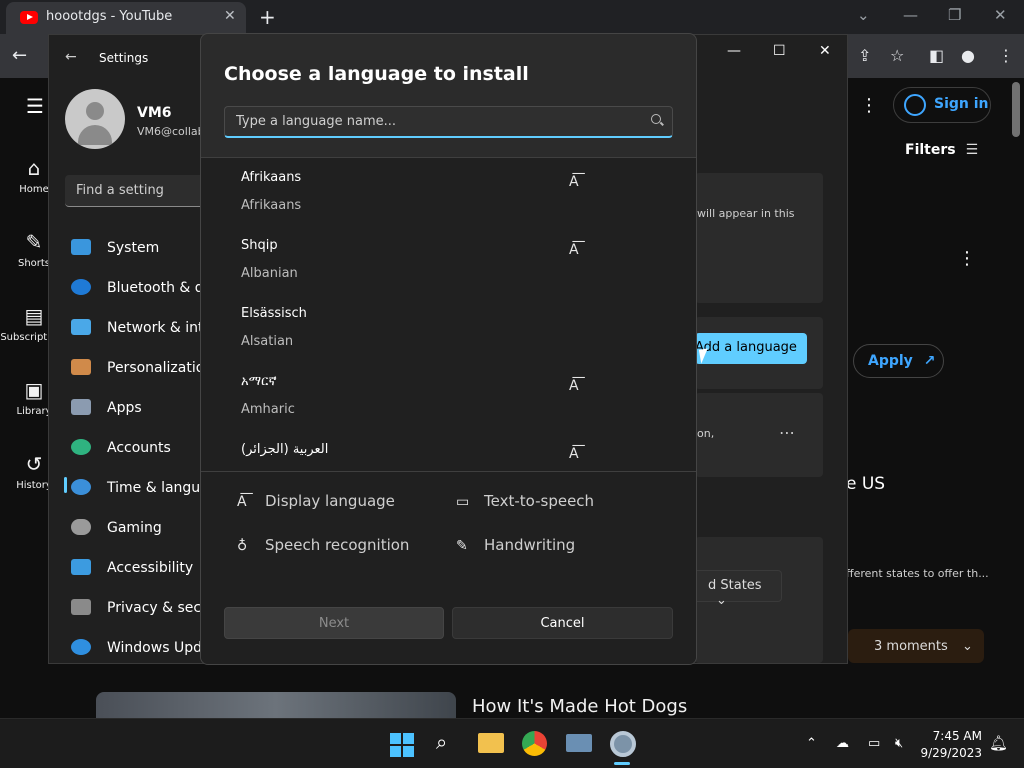  I want to click on settings-gear-icon, so click(623, 744).